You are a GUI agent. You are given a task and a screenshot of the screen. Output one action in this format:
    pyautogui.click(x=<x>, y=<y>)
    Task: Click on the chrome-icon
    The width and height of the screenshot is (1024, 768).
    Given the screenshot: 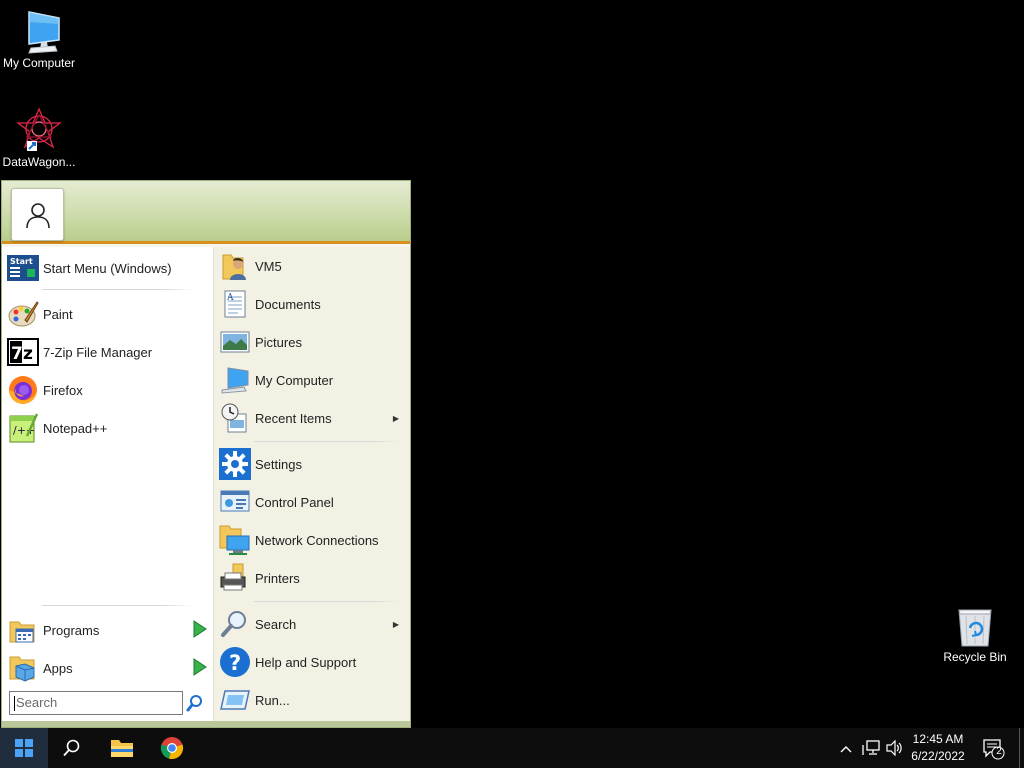 What is the action you would take?
    pyautogui.click(x=172, y=748)
    